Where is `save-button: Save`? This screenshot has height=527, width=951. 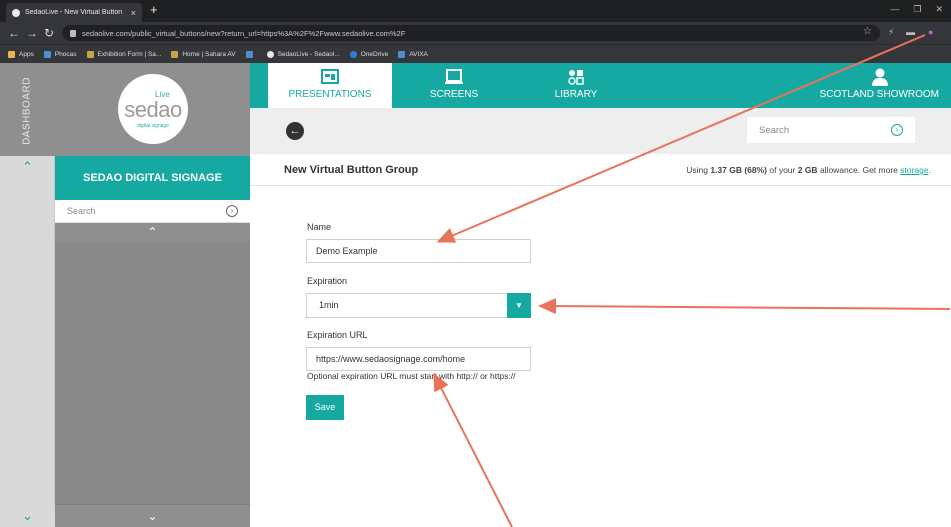
save-button: Save is located at coordinates (325, 407).